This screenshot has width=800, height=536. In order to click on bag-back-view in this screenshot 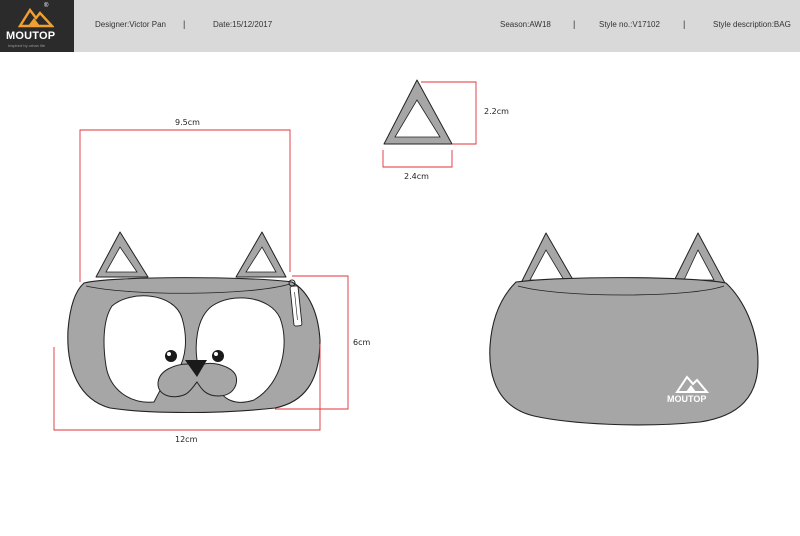, I will do `click(624, 329)`.